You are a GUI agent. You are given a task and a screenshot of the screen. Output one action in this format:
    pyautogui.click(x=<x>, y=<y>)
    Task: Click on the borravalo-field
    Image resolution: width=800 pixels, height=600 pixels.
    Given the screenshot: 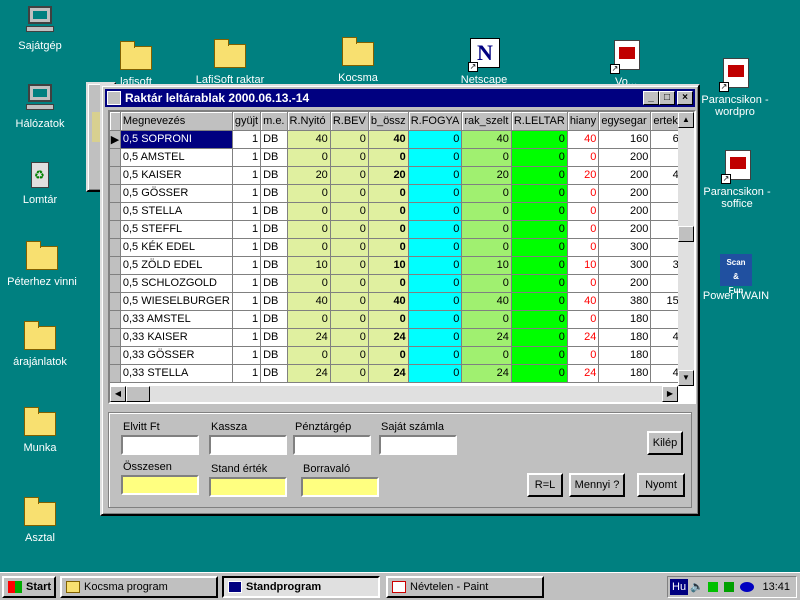 What is the action you would take?
    pyautogui.click(x=340, y=487)
    